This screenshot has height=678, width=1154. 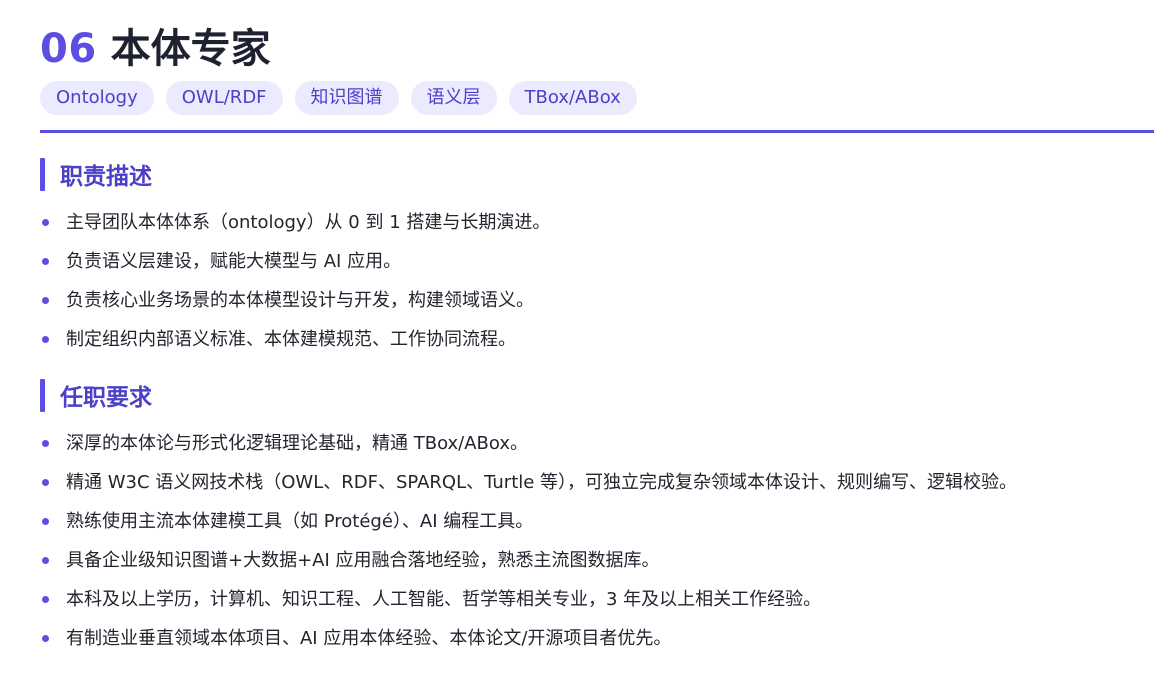 What do you see at coordinates (597, 521) in the screenshot?
I see `list-item: 熟练使用主流本体建模工具（如 Protégé）、AI 编程工具。` at bounding box center [597, 521].